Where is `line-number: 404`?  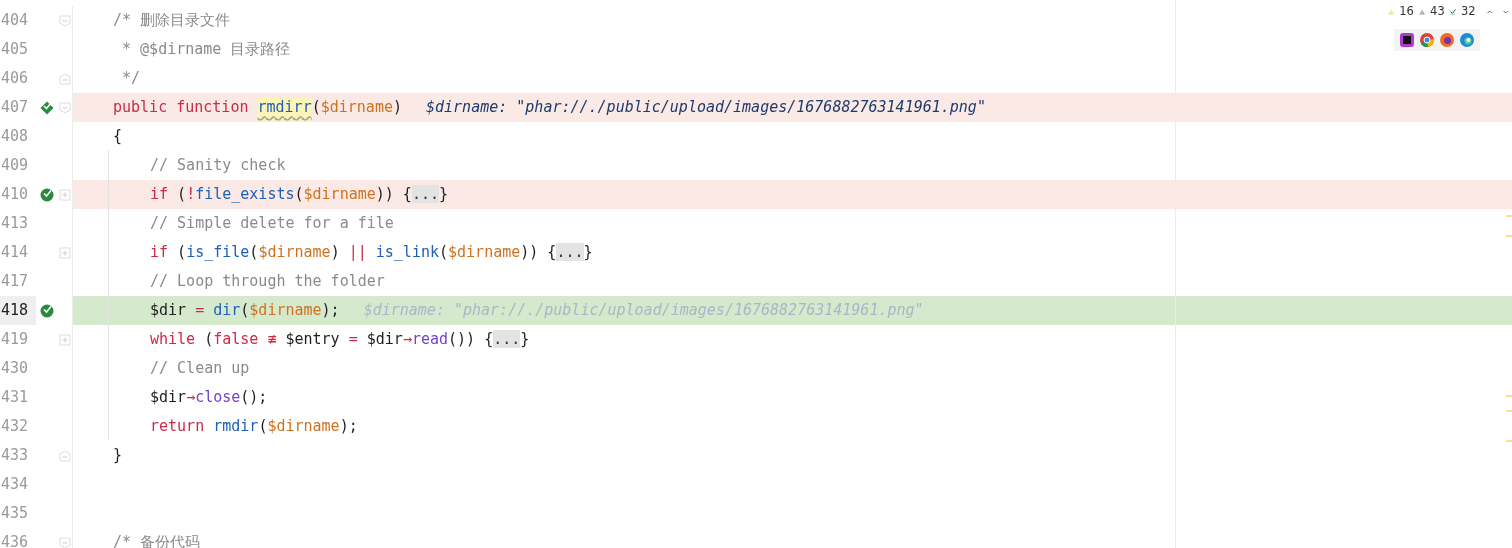 line-number: 404 is located at coordinates (15, 21).